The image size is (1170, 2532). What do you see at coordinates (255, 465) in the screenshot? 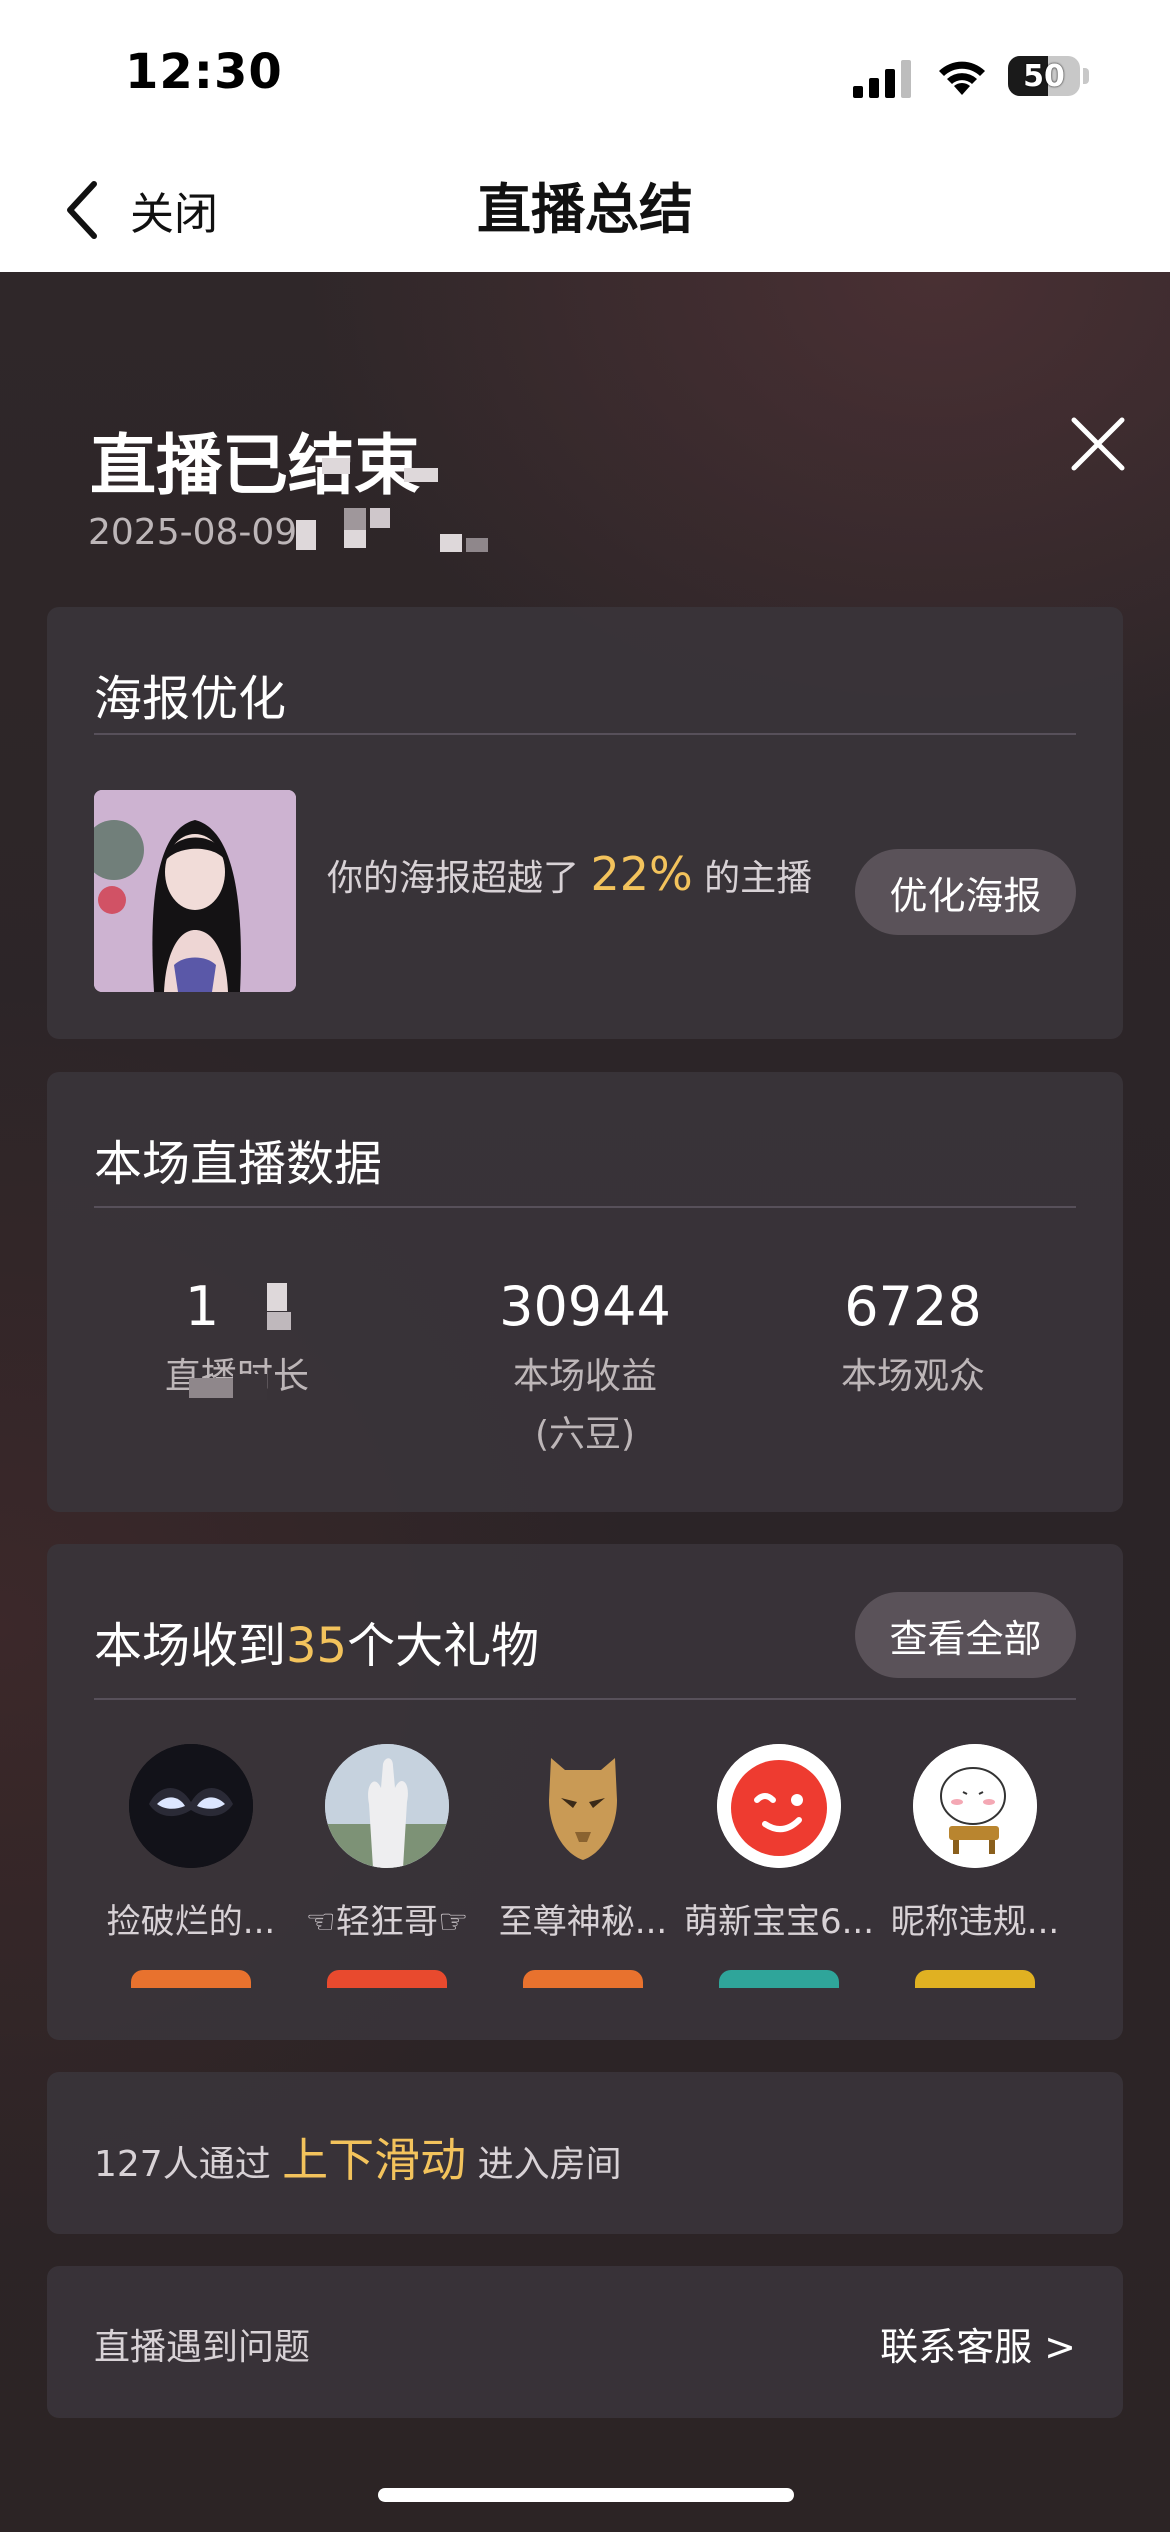
I see `live-ended-title: 直播已结束` at bounding box center [255, 465].